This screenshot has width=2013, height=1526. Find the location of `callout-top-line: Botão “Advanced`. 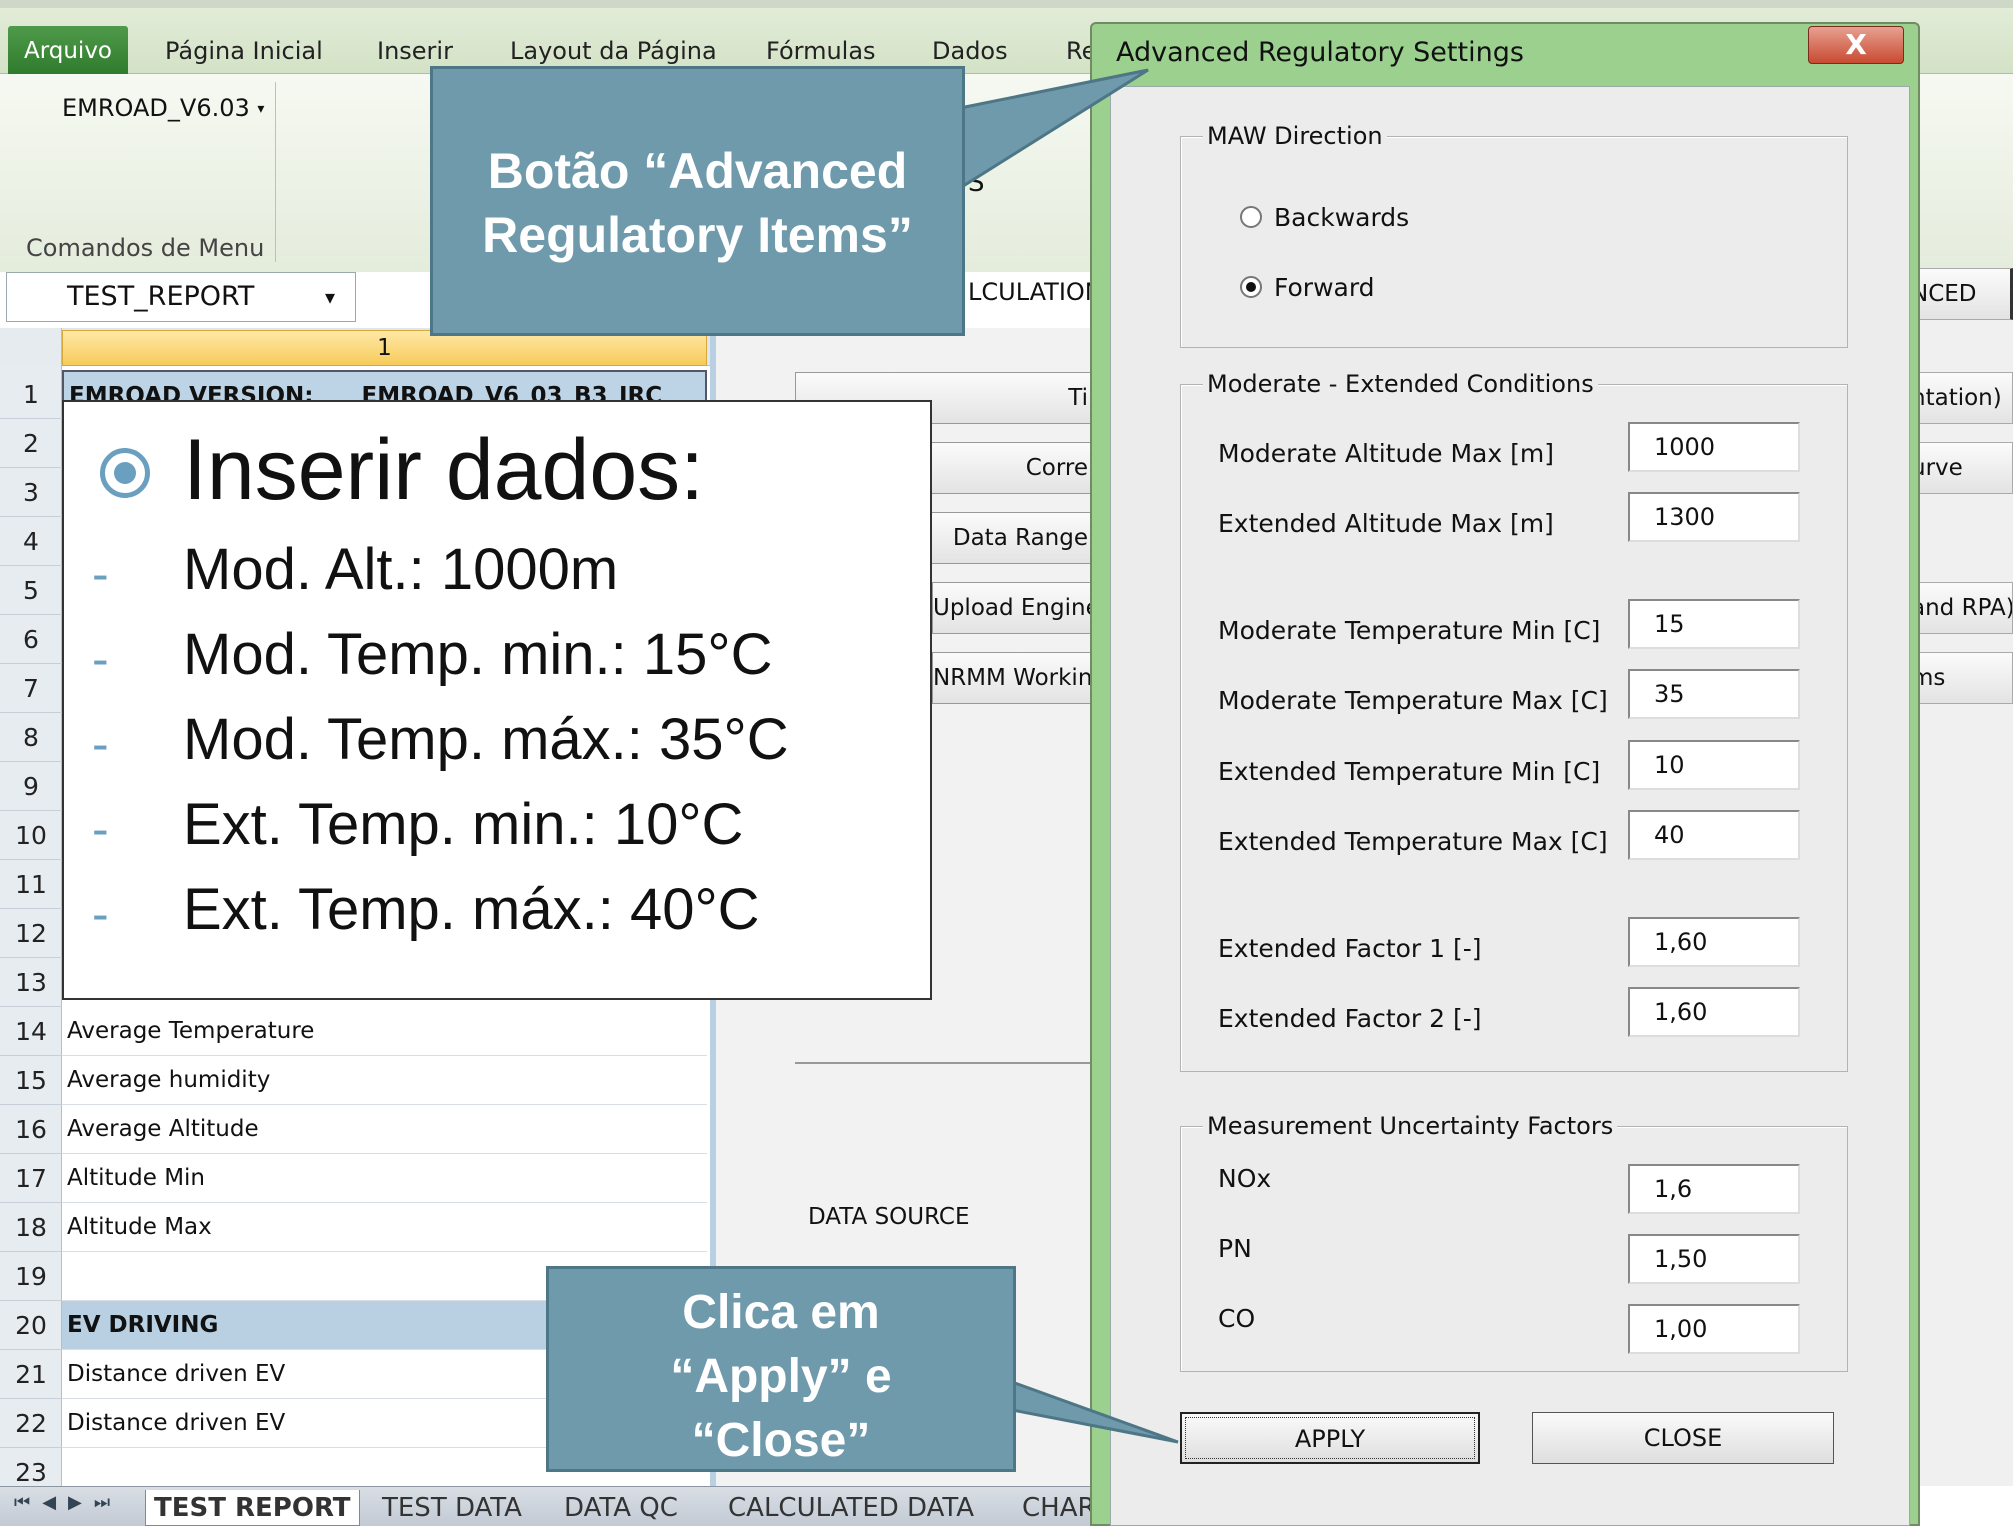

callout-top-line: Botão “Advanced is located at coordinates (697, 171).